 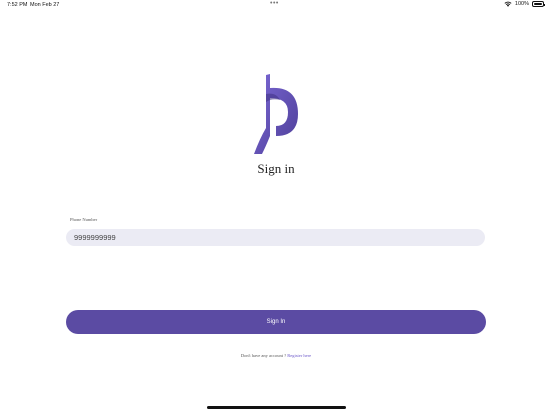 I want to click on phone-number-label: Phone Number, so click(x=84, y=219).